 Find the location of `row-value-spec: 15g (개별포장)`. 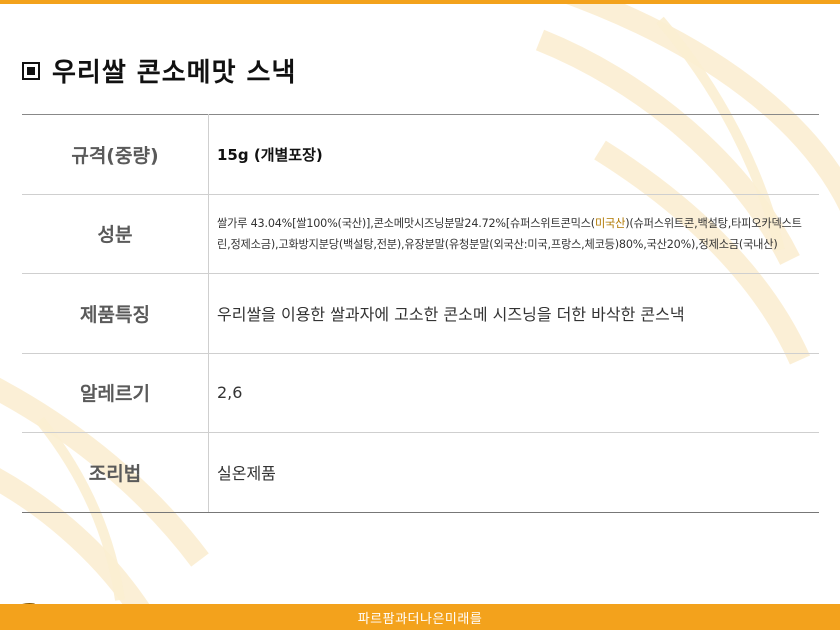

row-value-spec: 15g (개별포장) is located at coordinates (513, 154).